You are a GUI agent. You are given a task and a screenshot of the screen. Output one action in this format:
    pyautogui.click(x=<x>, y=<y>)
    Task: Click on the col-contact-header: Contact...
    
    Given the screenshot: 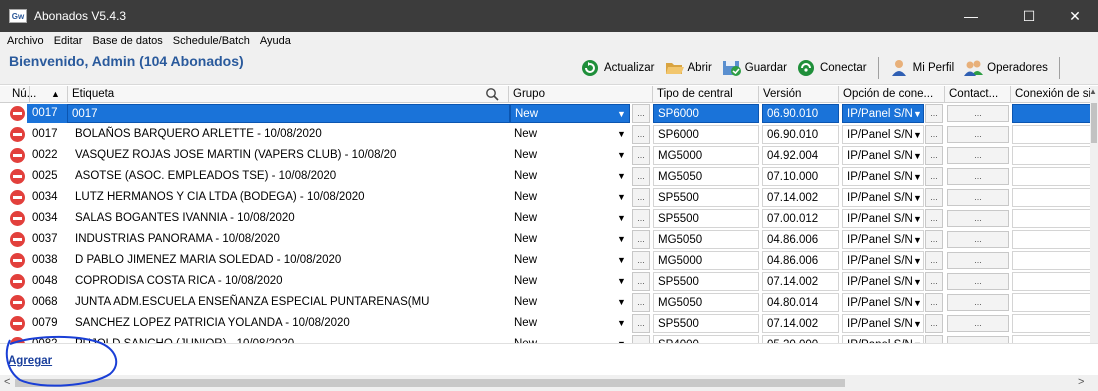 What is the action you would take?
    pyautogui.click(x=978, y=94)
    